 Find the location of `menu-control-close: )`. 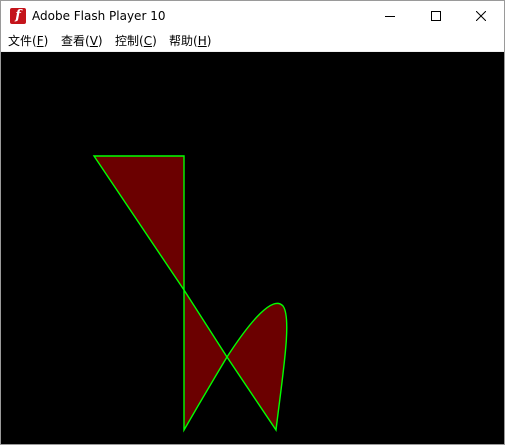

menu-control-close: ) is located at coordinates (154, 41).